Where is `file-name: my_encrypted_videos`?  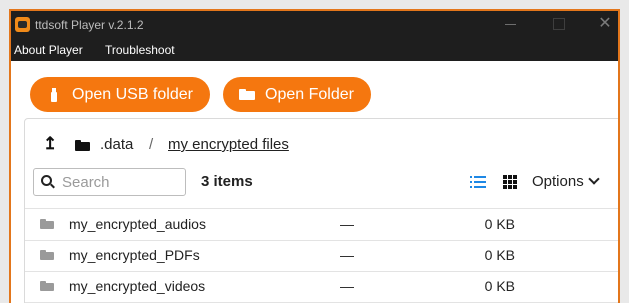
file-name: my_encrypted_videos is located at coordinates (137, 286).